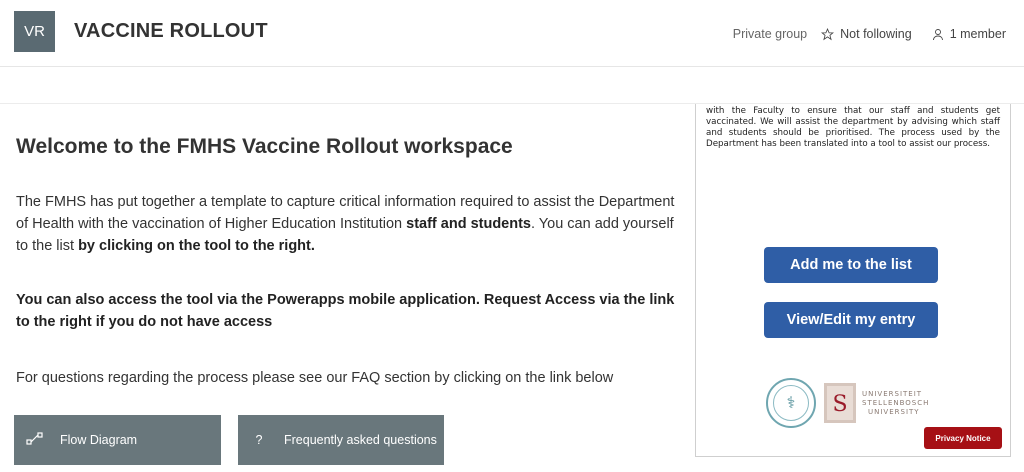  I want to click on follow-button: Not following, so click(866, 34).